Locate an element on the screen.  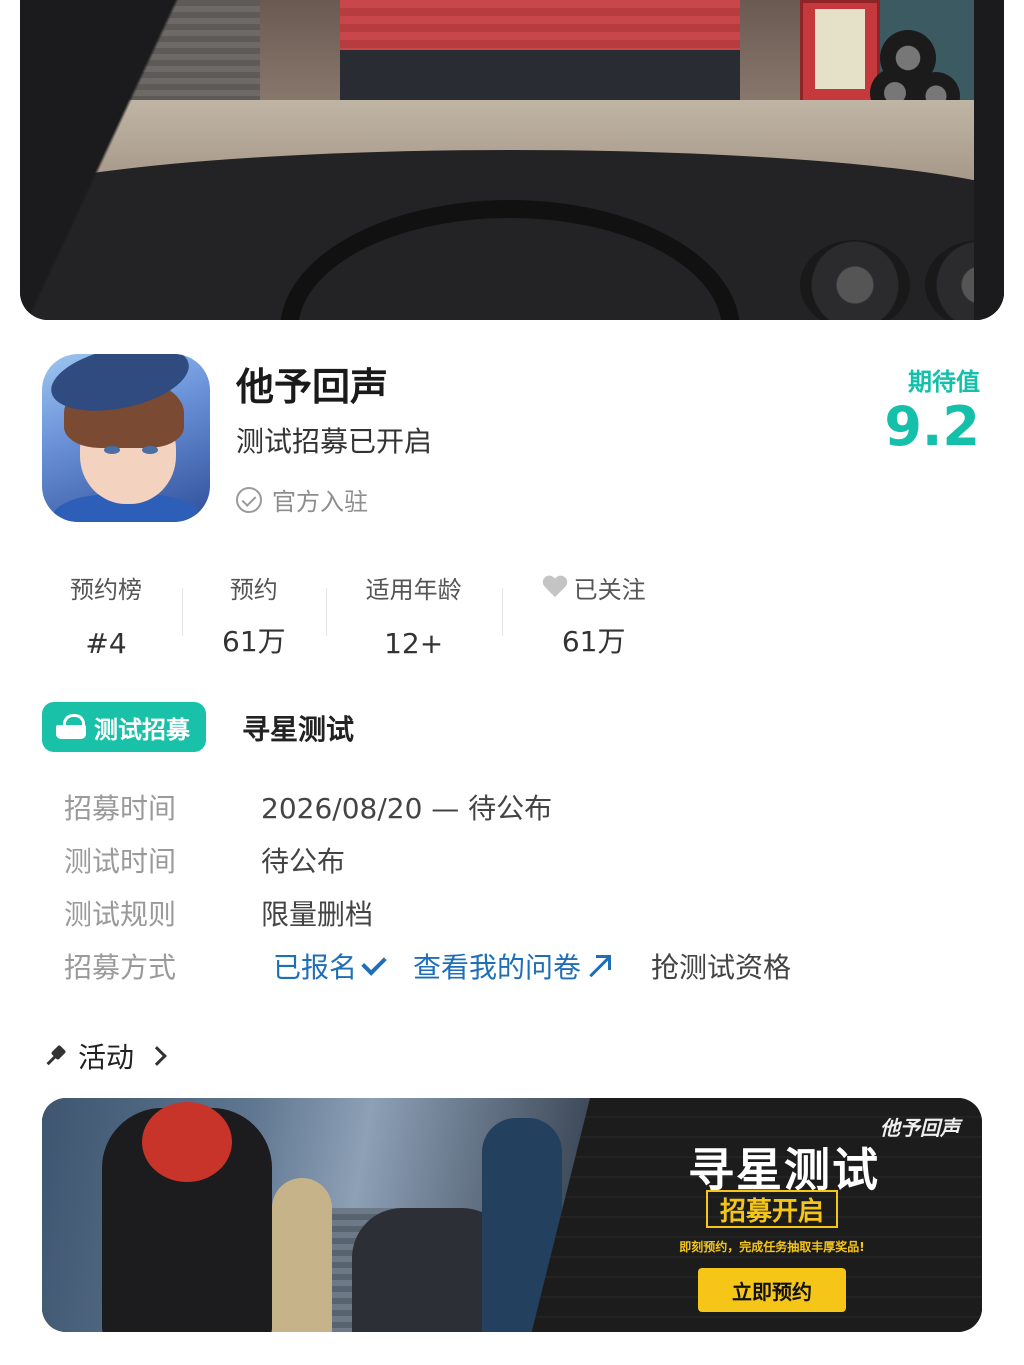
detail-row: 招募方式 已报名 查看我的问卷 抢测试资格 is located at coordinates (427, 965).